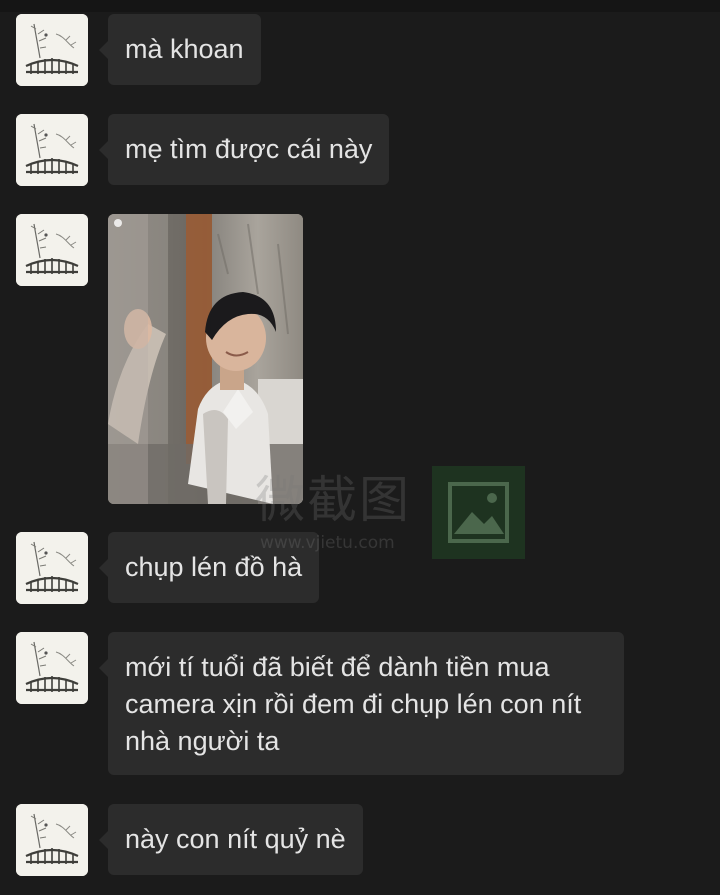 This screenshot has width=720, height=895. Describe the element at coordinates (244, 149) in the screenshot. I see `message-bubble: mẹ tìm được cái này` at that location.